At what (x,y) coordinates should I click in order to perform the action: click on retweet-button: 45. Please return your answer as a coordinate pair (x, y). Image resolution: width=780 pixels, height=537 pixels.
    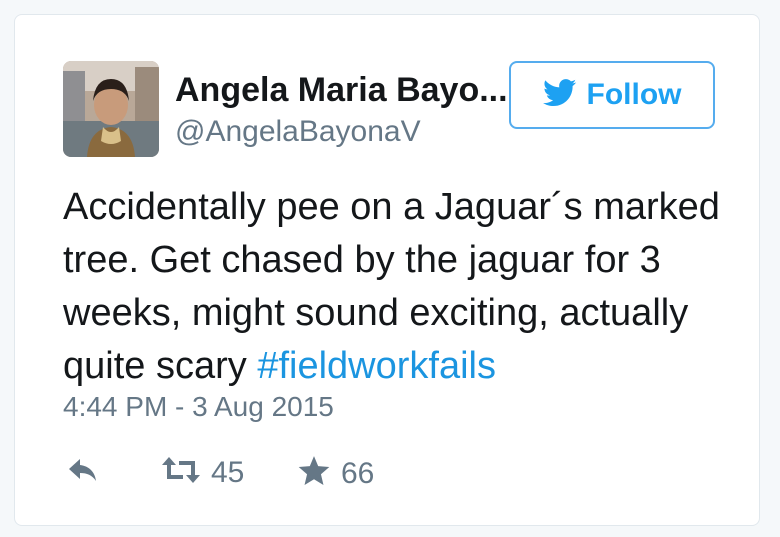
    Looking at the image, I should click on (202, 472).